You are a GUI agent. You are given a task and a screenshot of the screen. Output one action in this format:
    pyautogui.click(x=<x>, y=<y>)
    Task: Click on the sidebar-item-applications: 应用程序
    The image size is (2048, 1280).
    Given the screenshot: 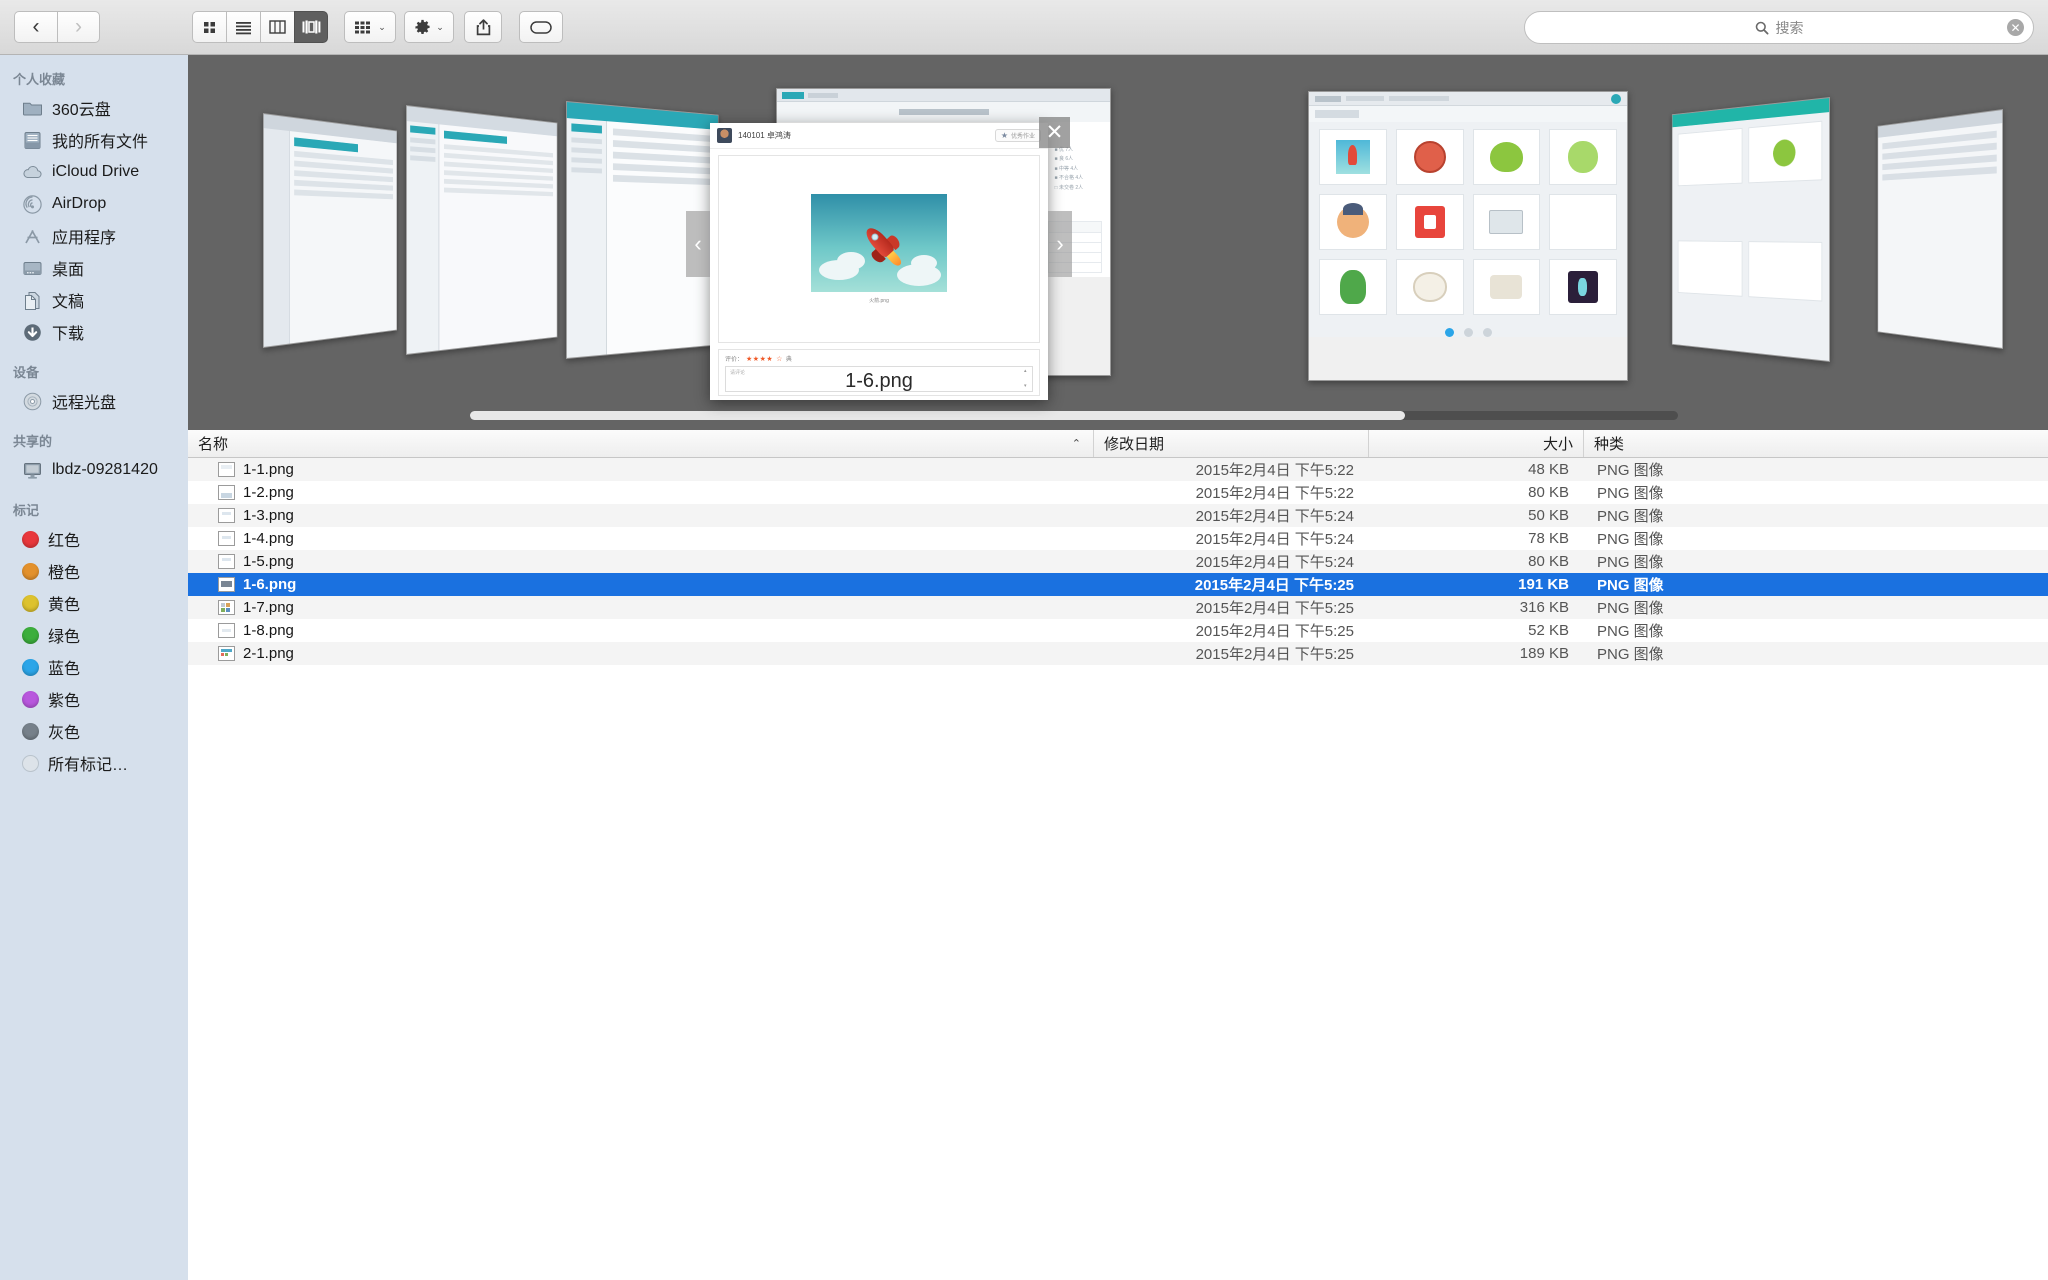 What is the action you would take?
    pyautogui.click(x=94, y=236)
    